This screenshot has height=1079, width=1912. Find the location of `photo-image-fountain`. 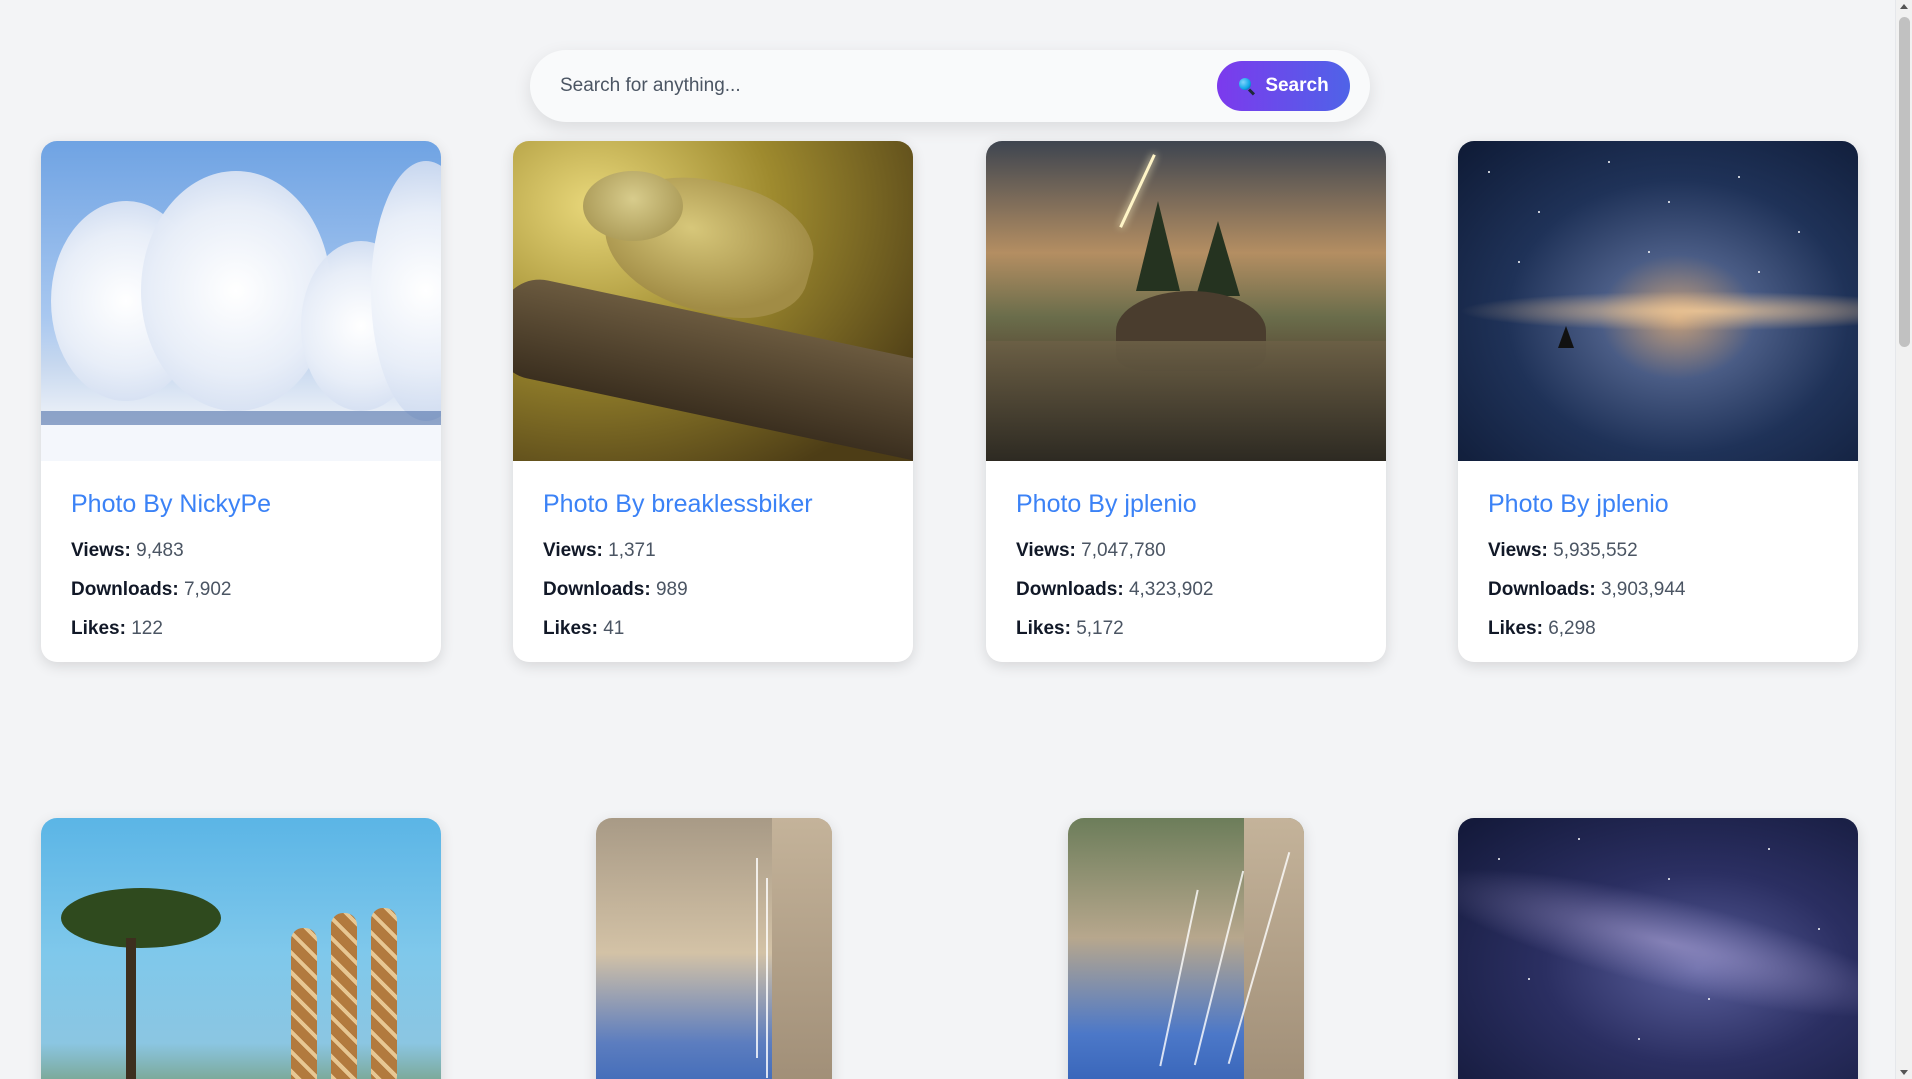

photo-image-fountain is located at coordinates (1186, 948).